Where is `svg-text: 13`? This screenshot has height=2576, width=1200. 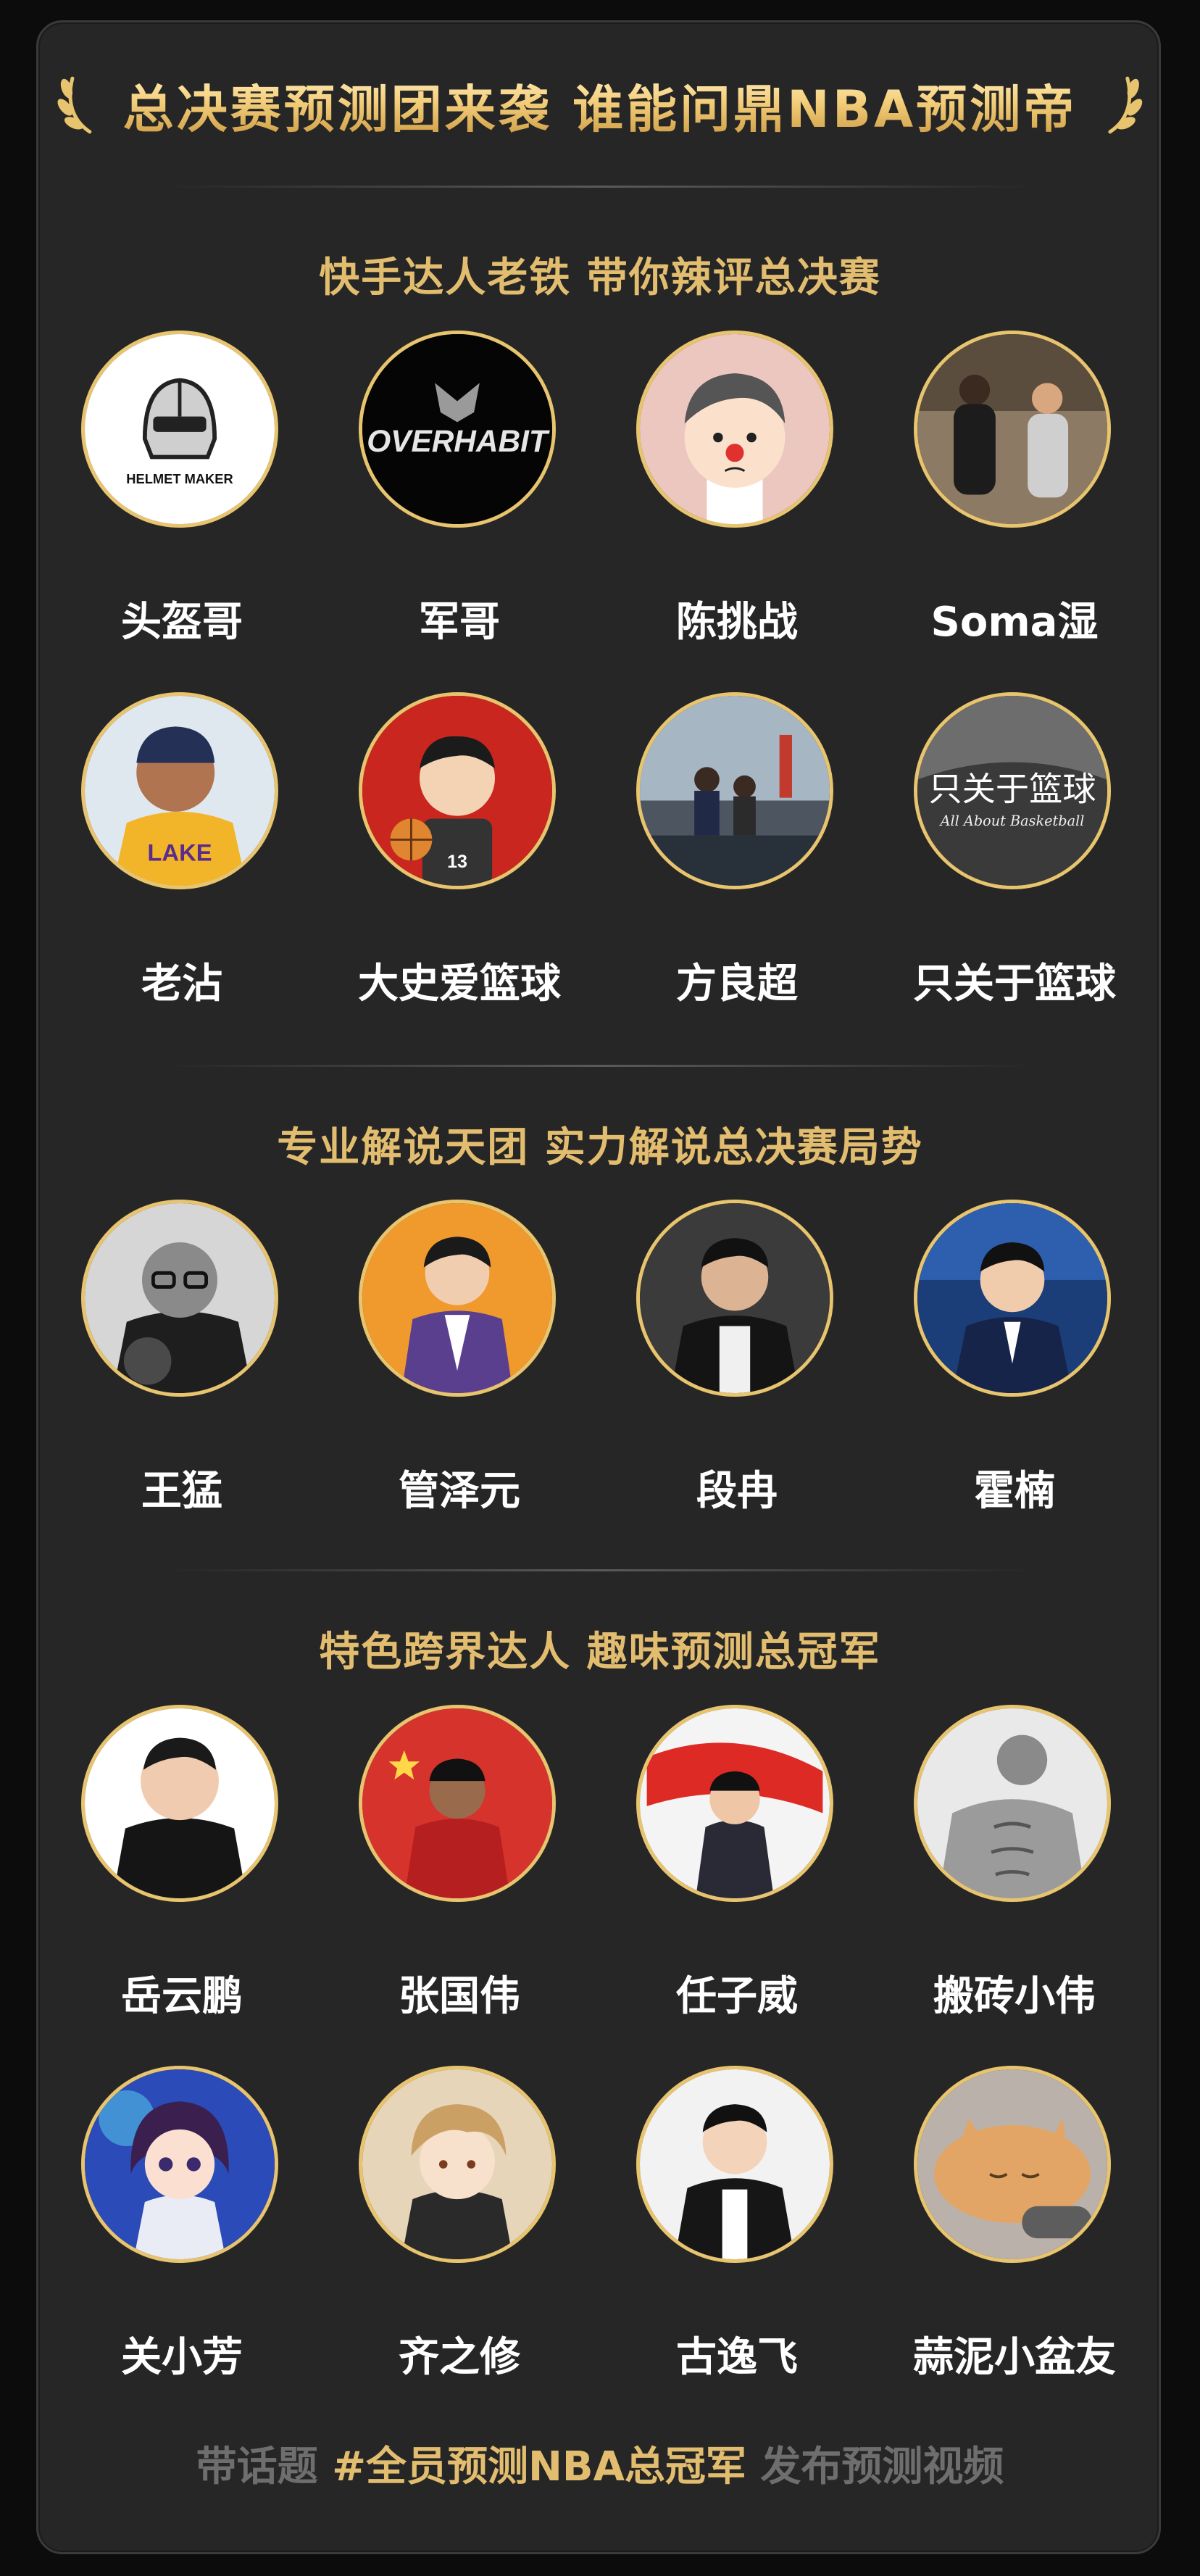 svg-text: 13 is located at coordinates (457, 862).